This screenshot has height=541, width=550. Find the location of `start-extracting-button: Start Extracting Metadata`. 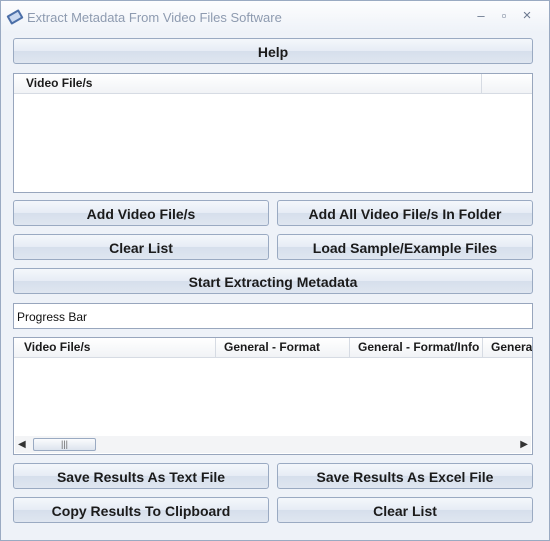

start-extracting-button: Start Extracting Metadata is located at coordinates (273, 281).